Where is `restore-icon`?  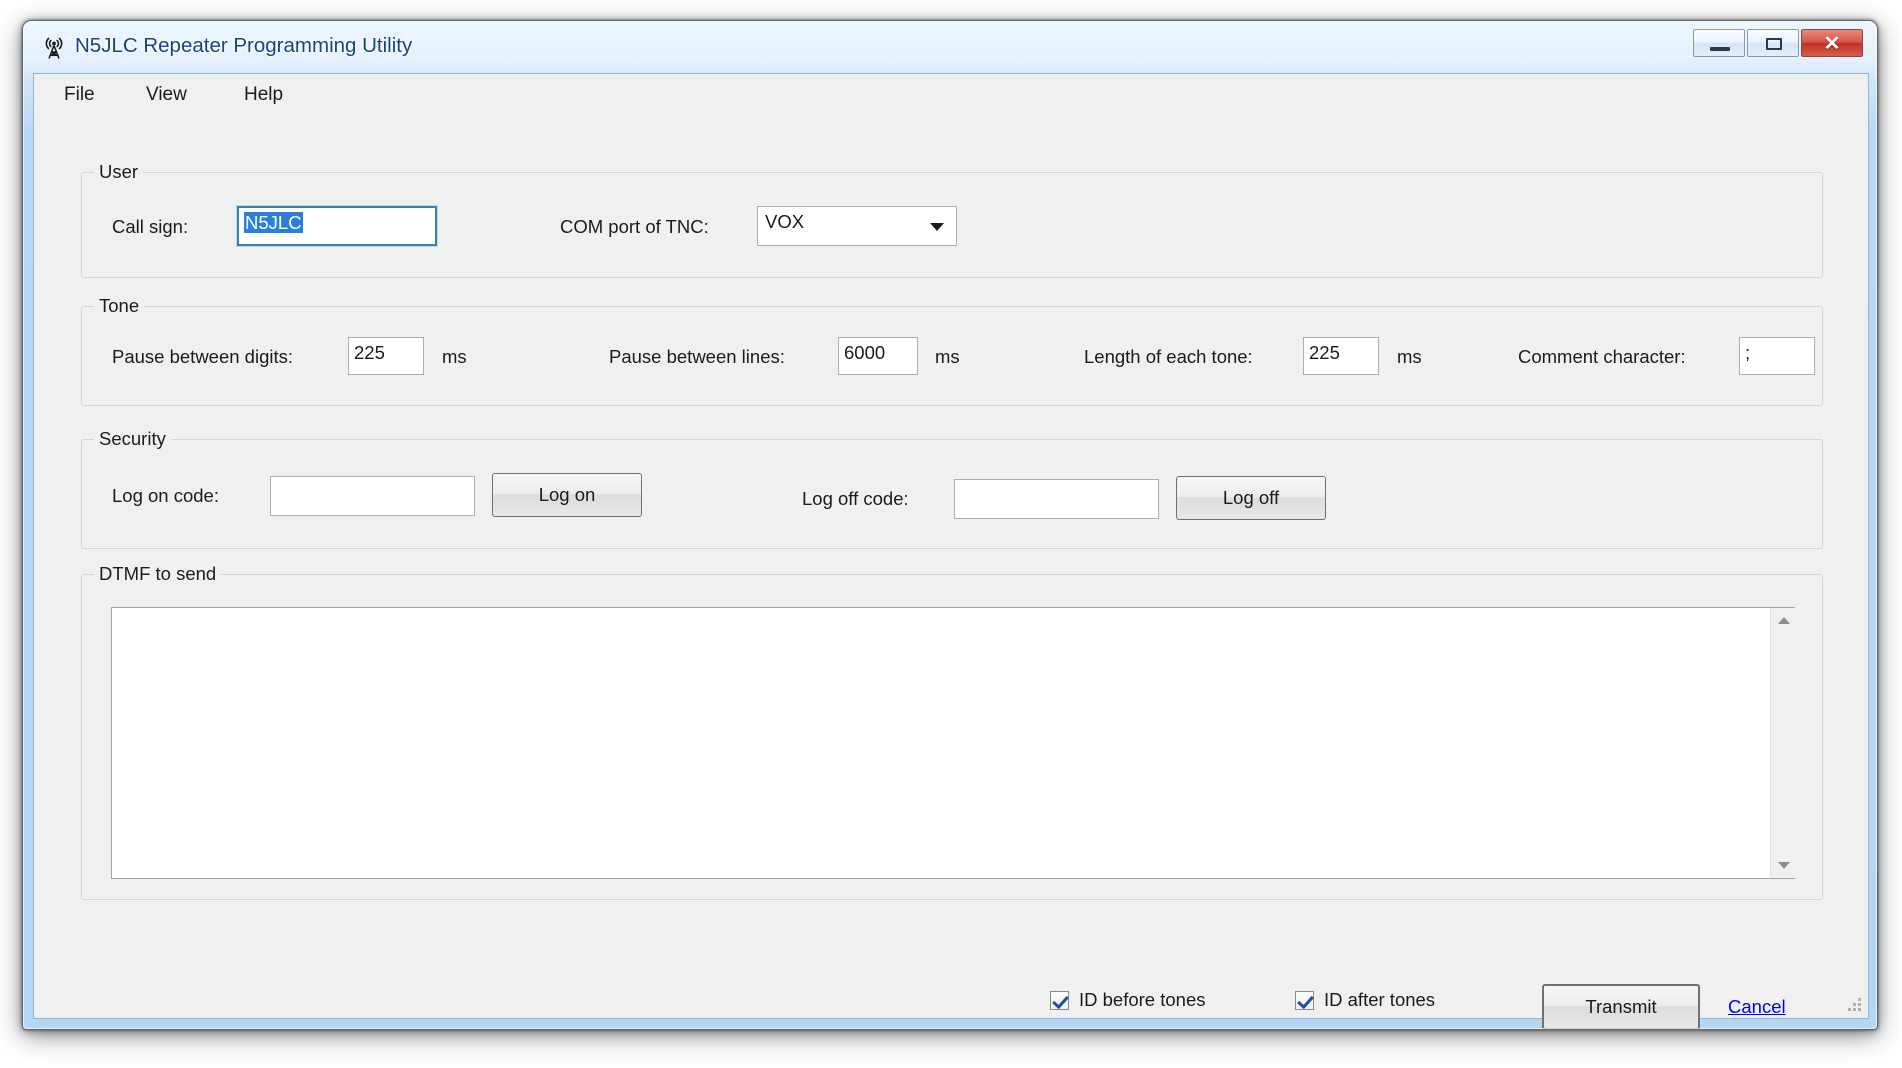
restore-icon is located at coordinates (1774, 44).